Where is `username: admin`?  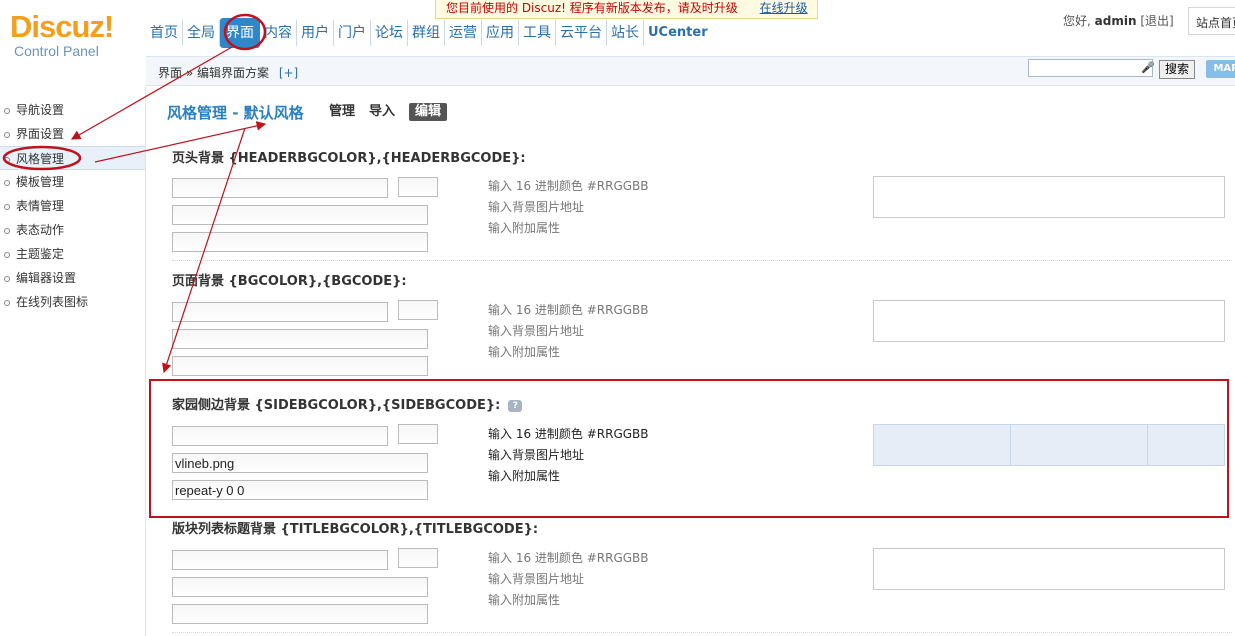
username: admin is located at coordinates (1115, 21).